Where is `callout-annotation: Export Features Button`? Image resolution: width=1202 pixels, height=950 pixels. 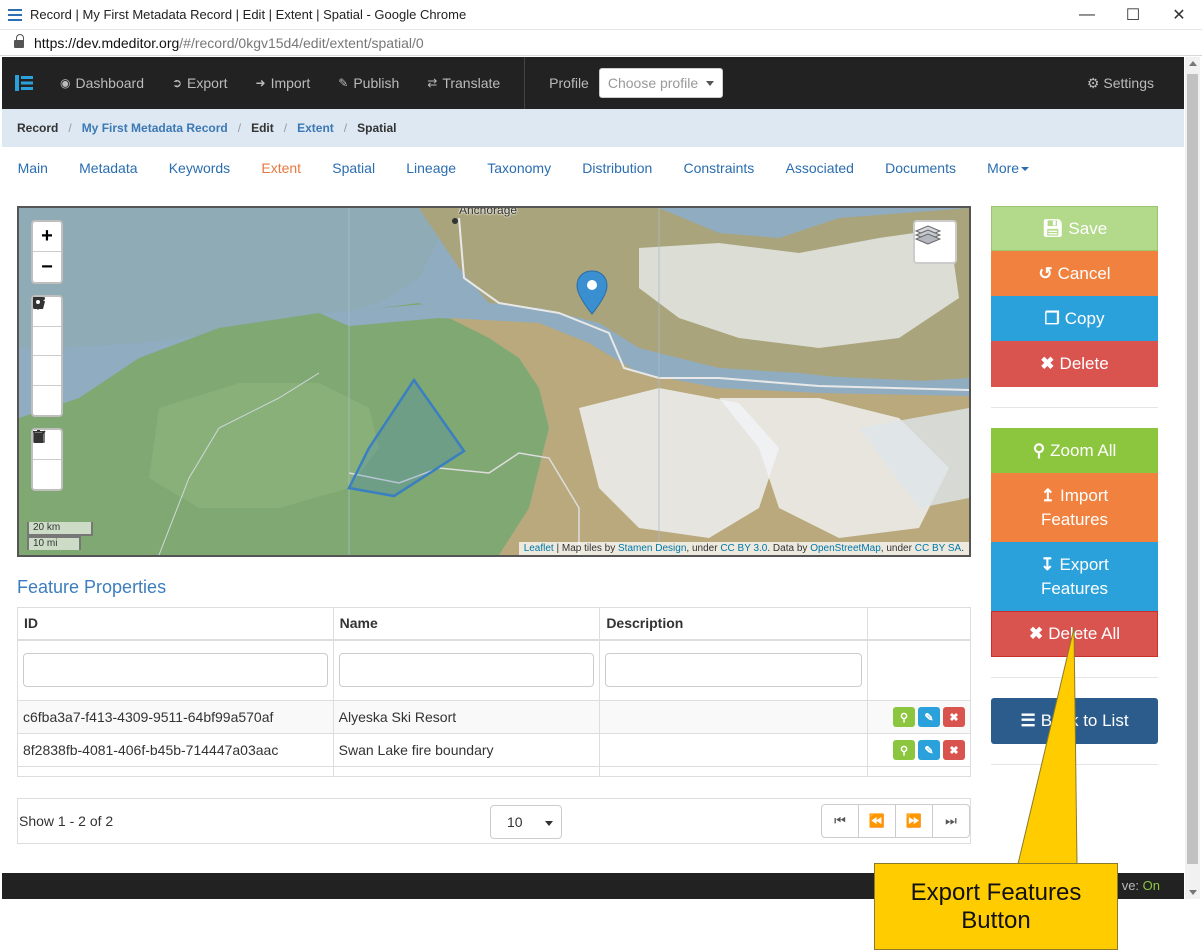
callout-annotation: Export Features Button is located at coordinates (996, 906).